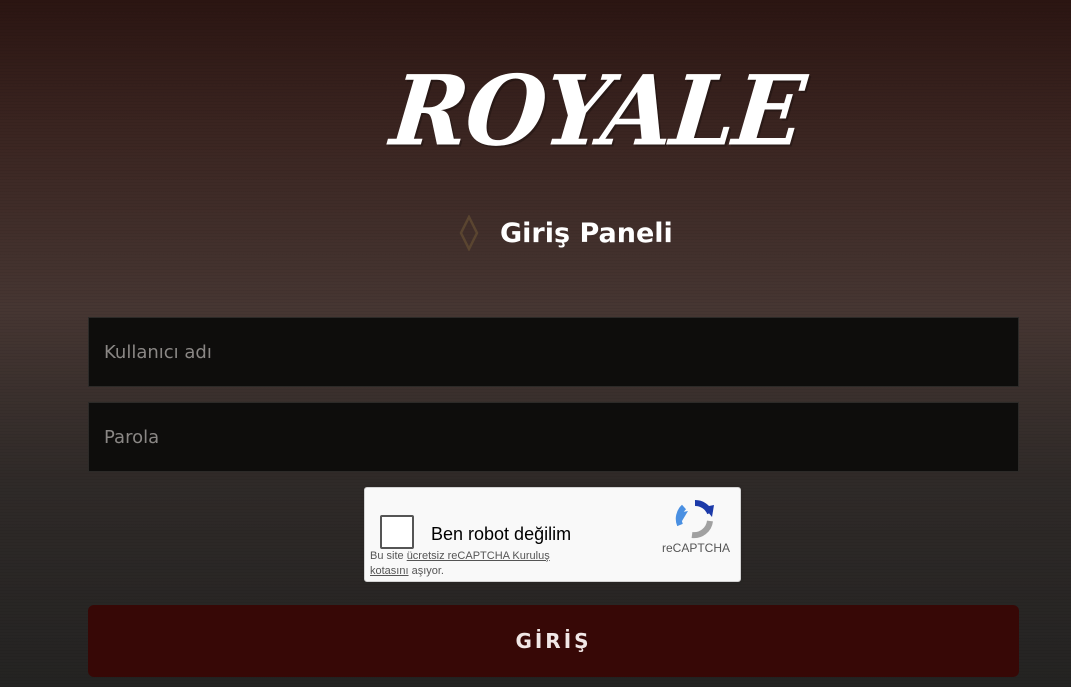  I want to click on username-field, so click(553, 352).